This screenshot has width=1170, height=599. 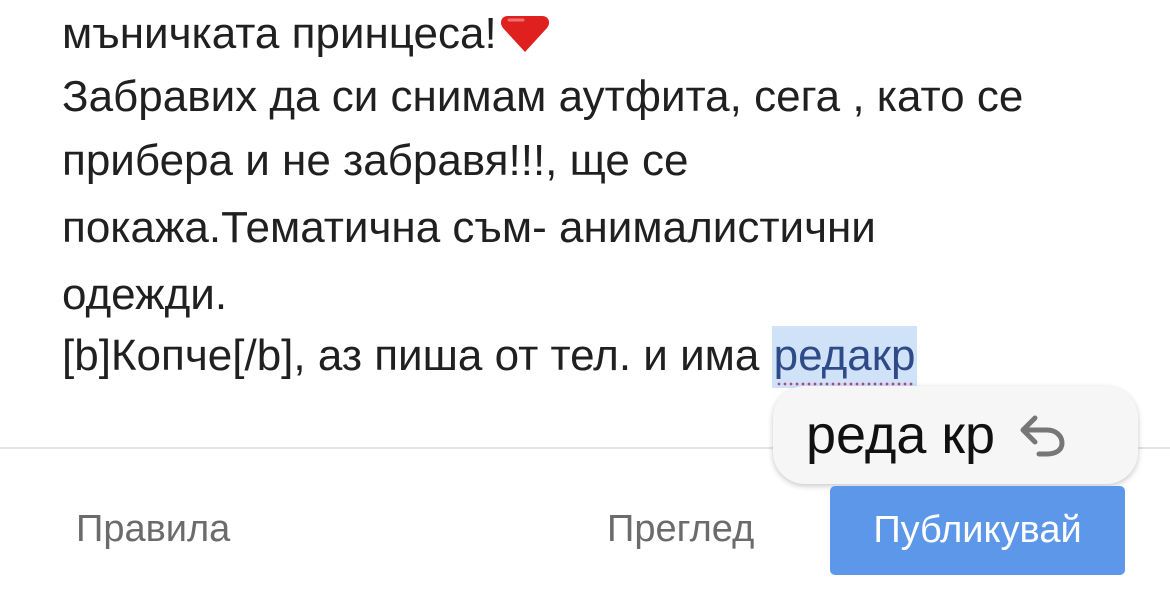 I want to click on text-line-6-content: [b]Копче[/b], аз пиша от тел. и има, so click(x=417, y=355).